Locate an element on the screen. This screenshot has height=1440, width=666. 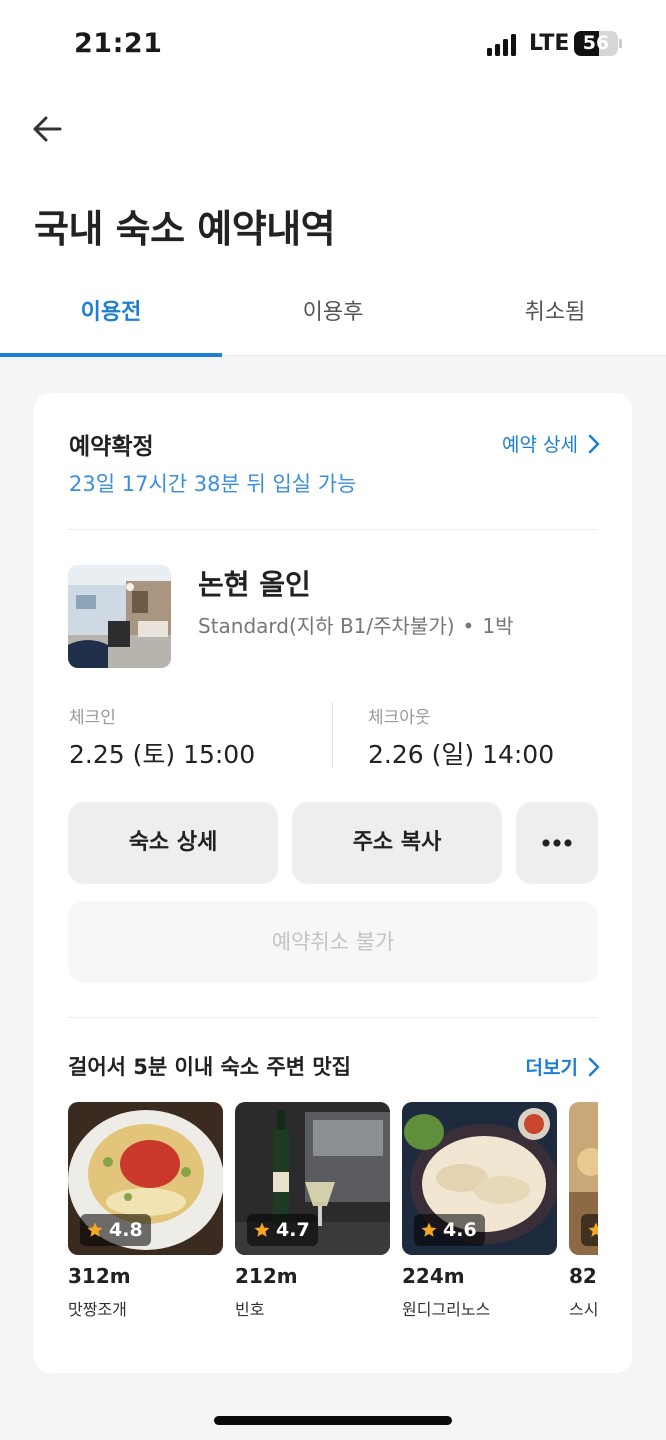
more-options-button is located at coordinates (557, 843).